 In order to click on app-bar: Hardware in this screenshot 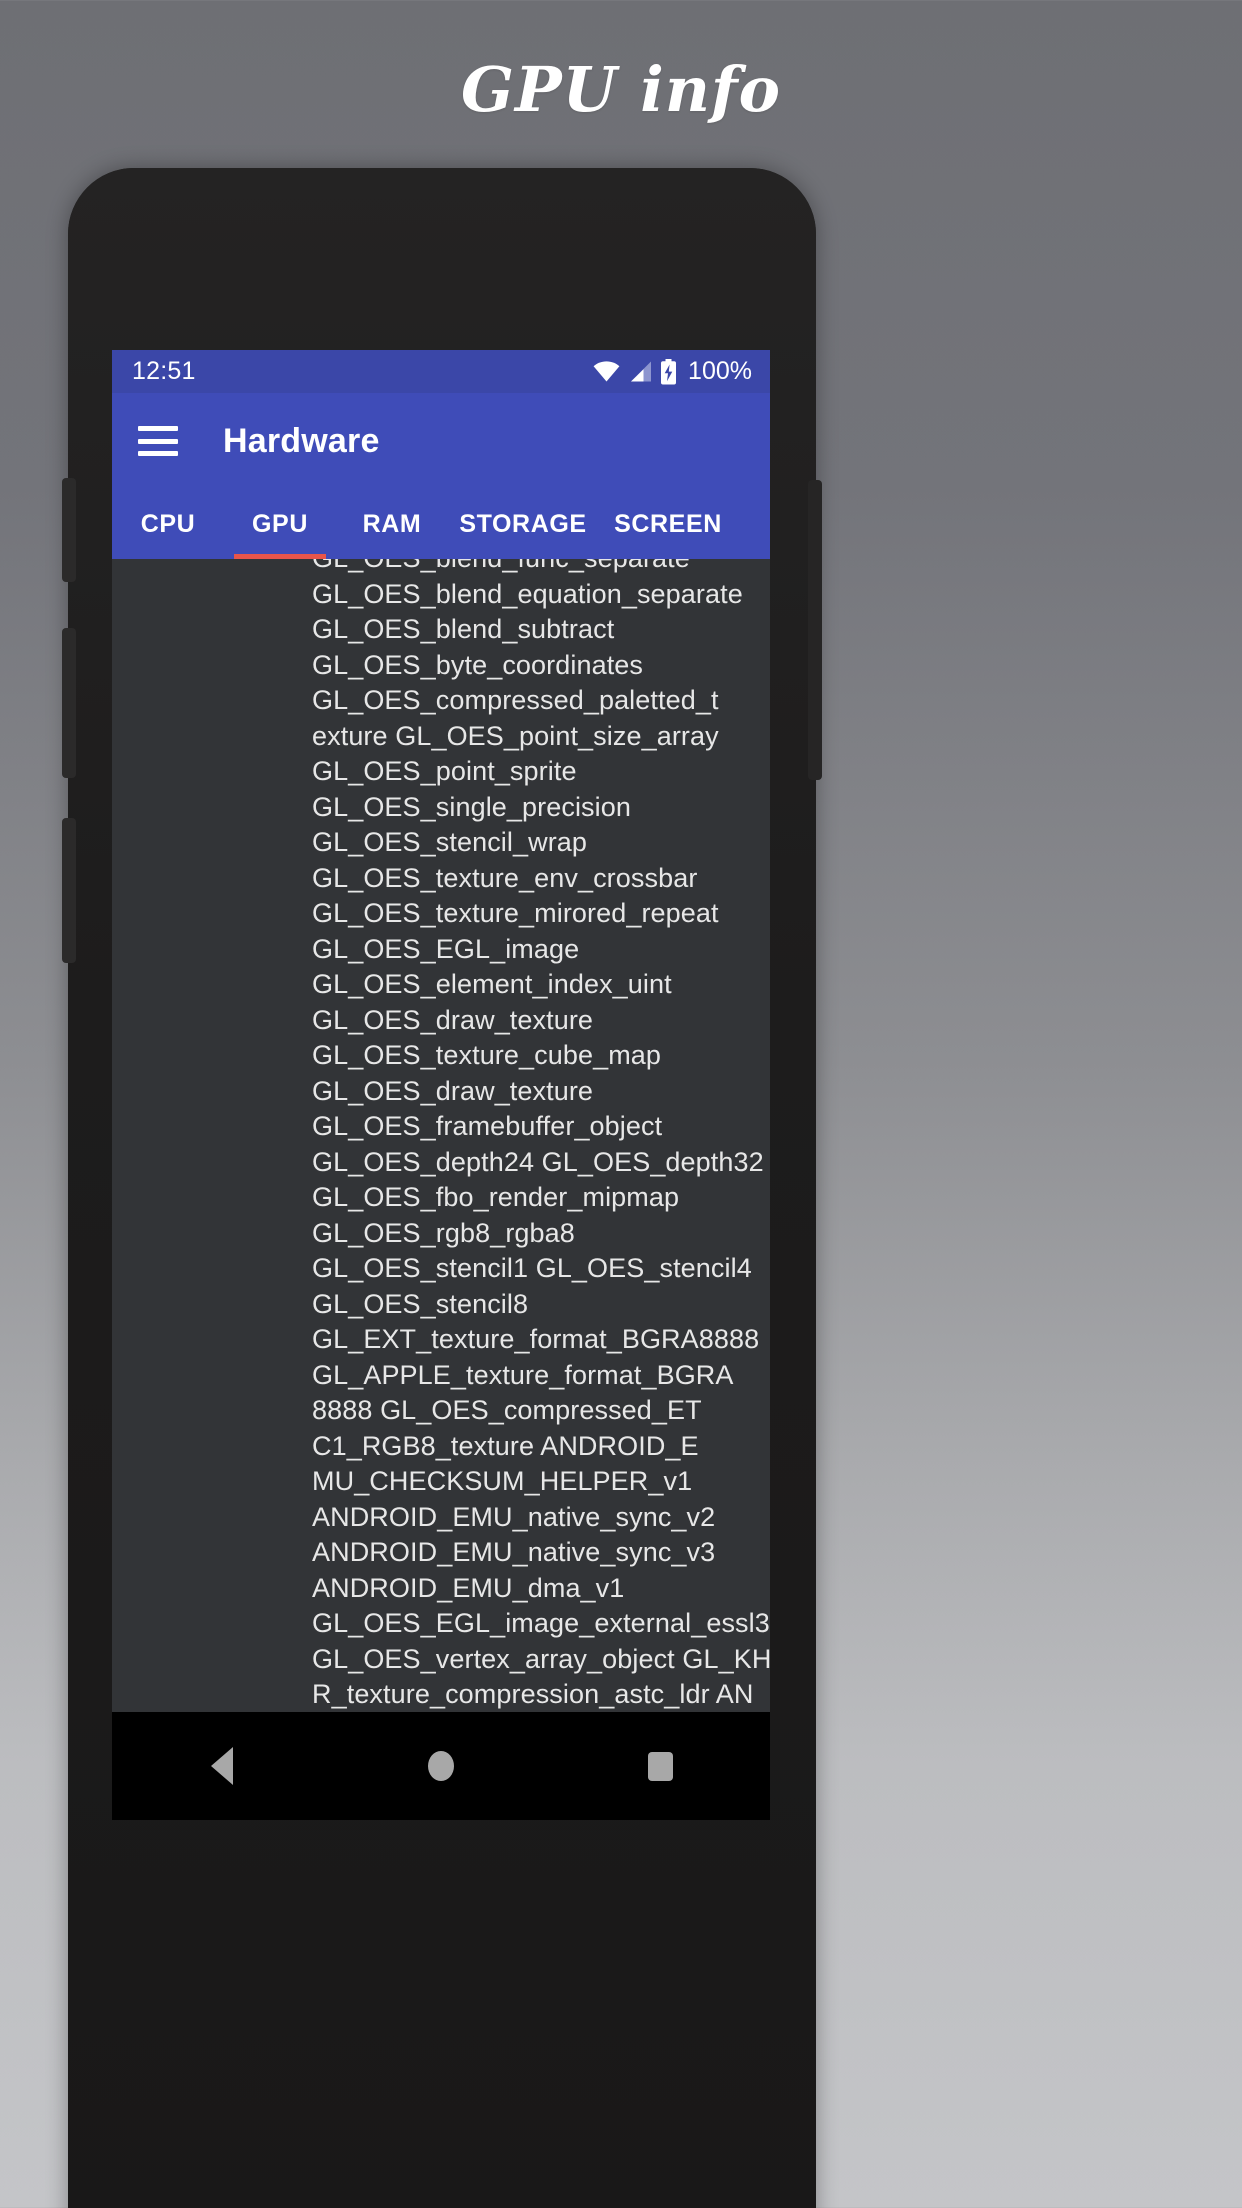, I will do `click(441, 441)`.